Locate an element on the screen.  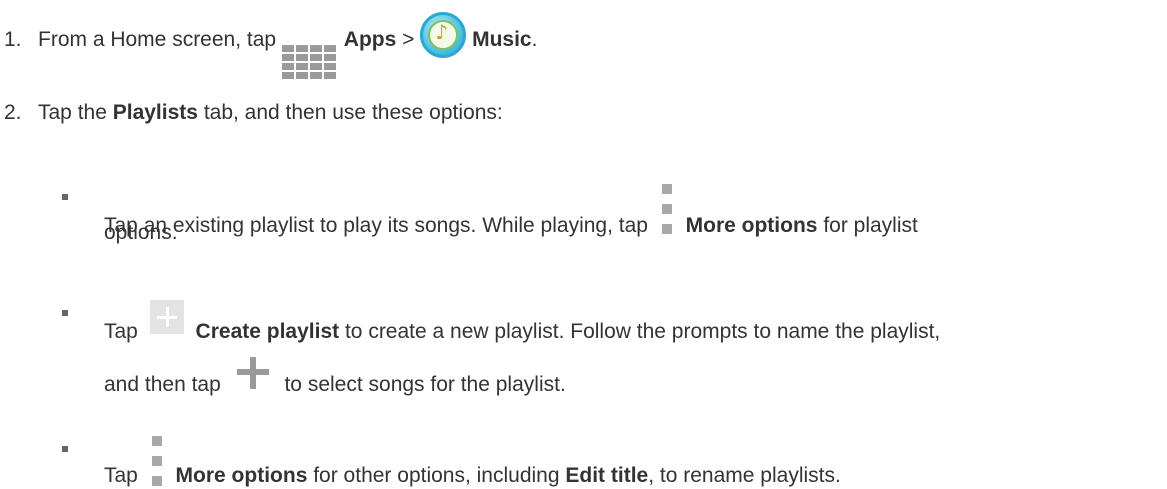
step-text: tab, and then use these options: is located at coordinates (353, 112).